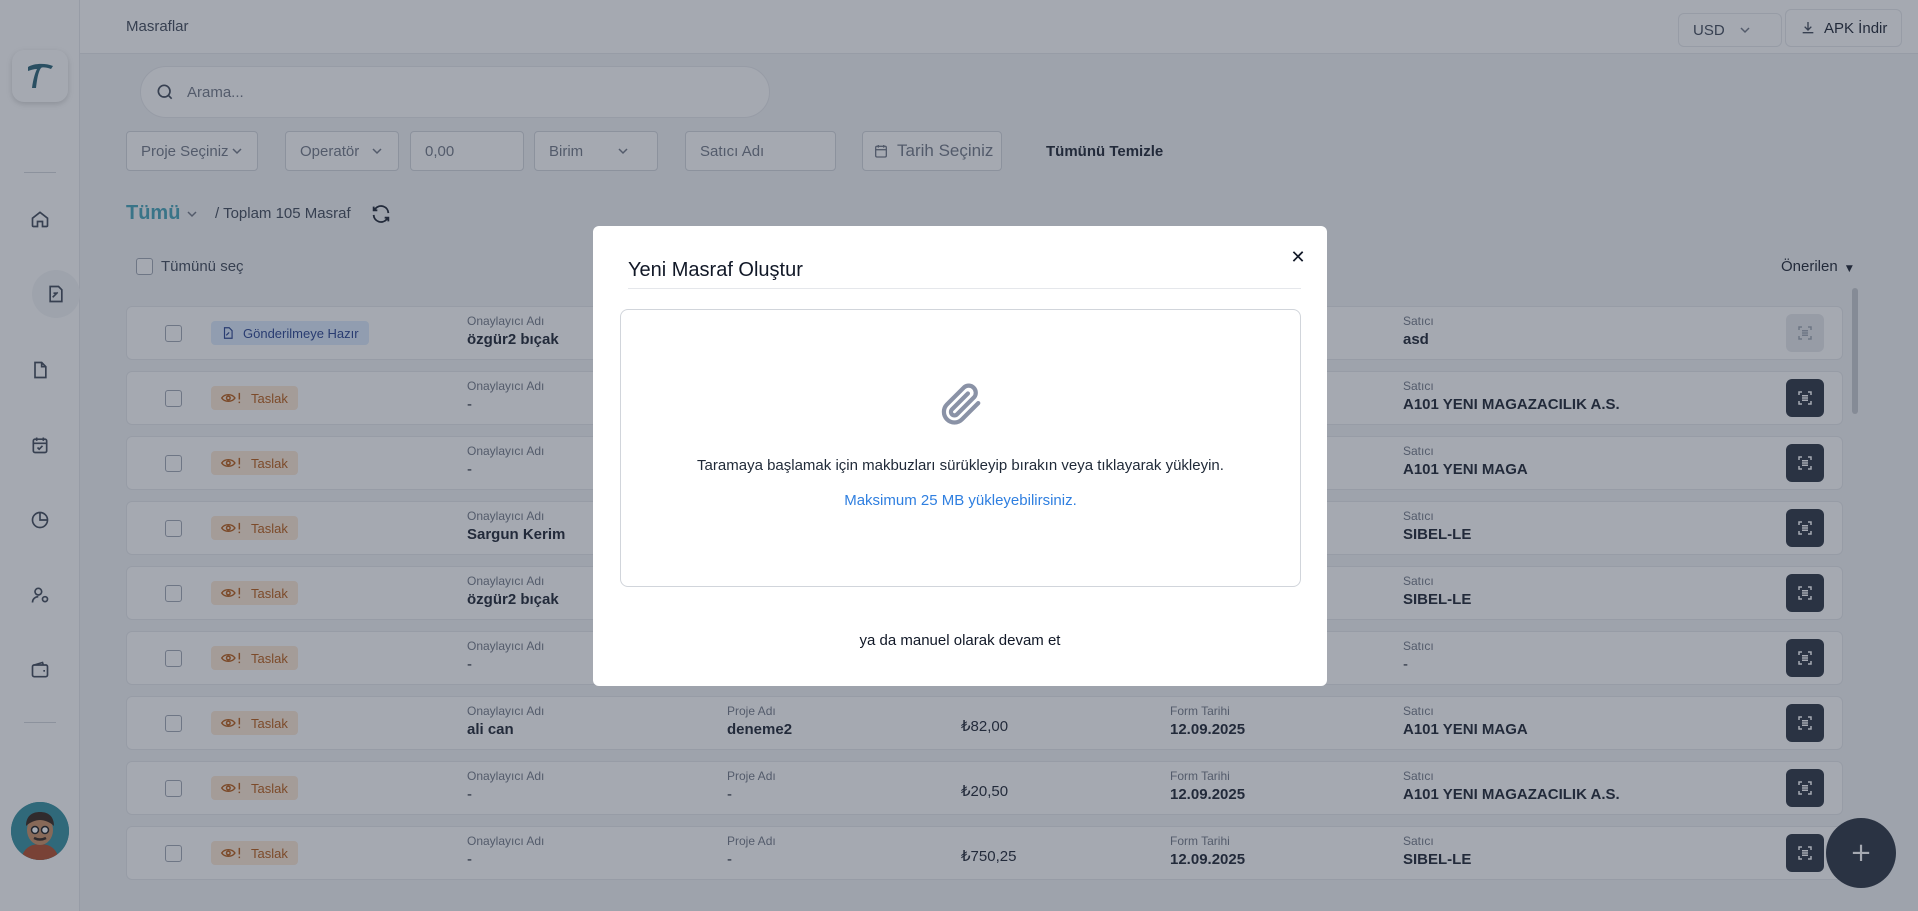 This screenshot has width=1918, height=911. I want to click on close-icon: ✕, so click(1298, 257).